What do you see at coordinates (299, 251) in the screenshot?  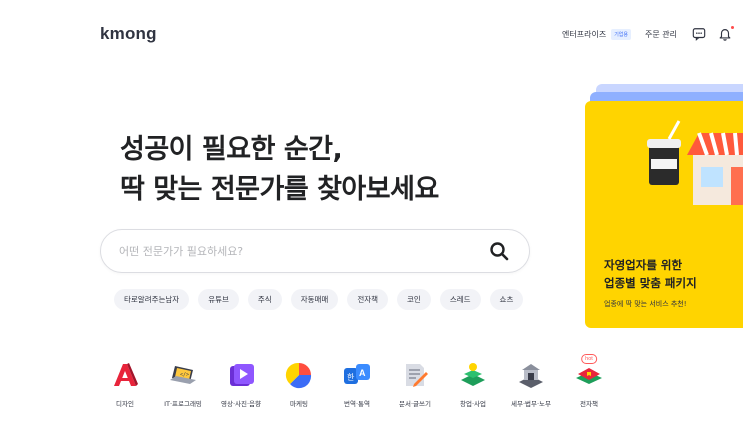 I see `search-input` at bounding box center [299, 251].